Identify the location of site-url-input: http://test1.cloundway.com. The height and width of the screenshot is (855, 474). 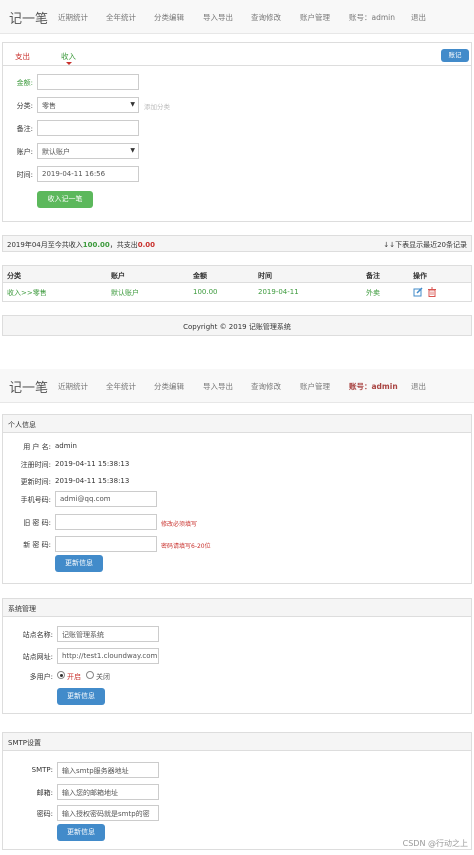
(108, 656).